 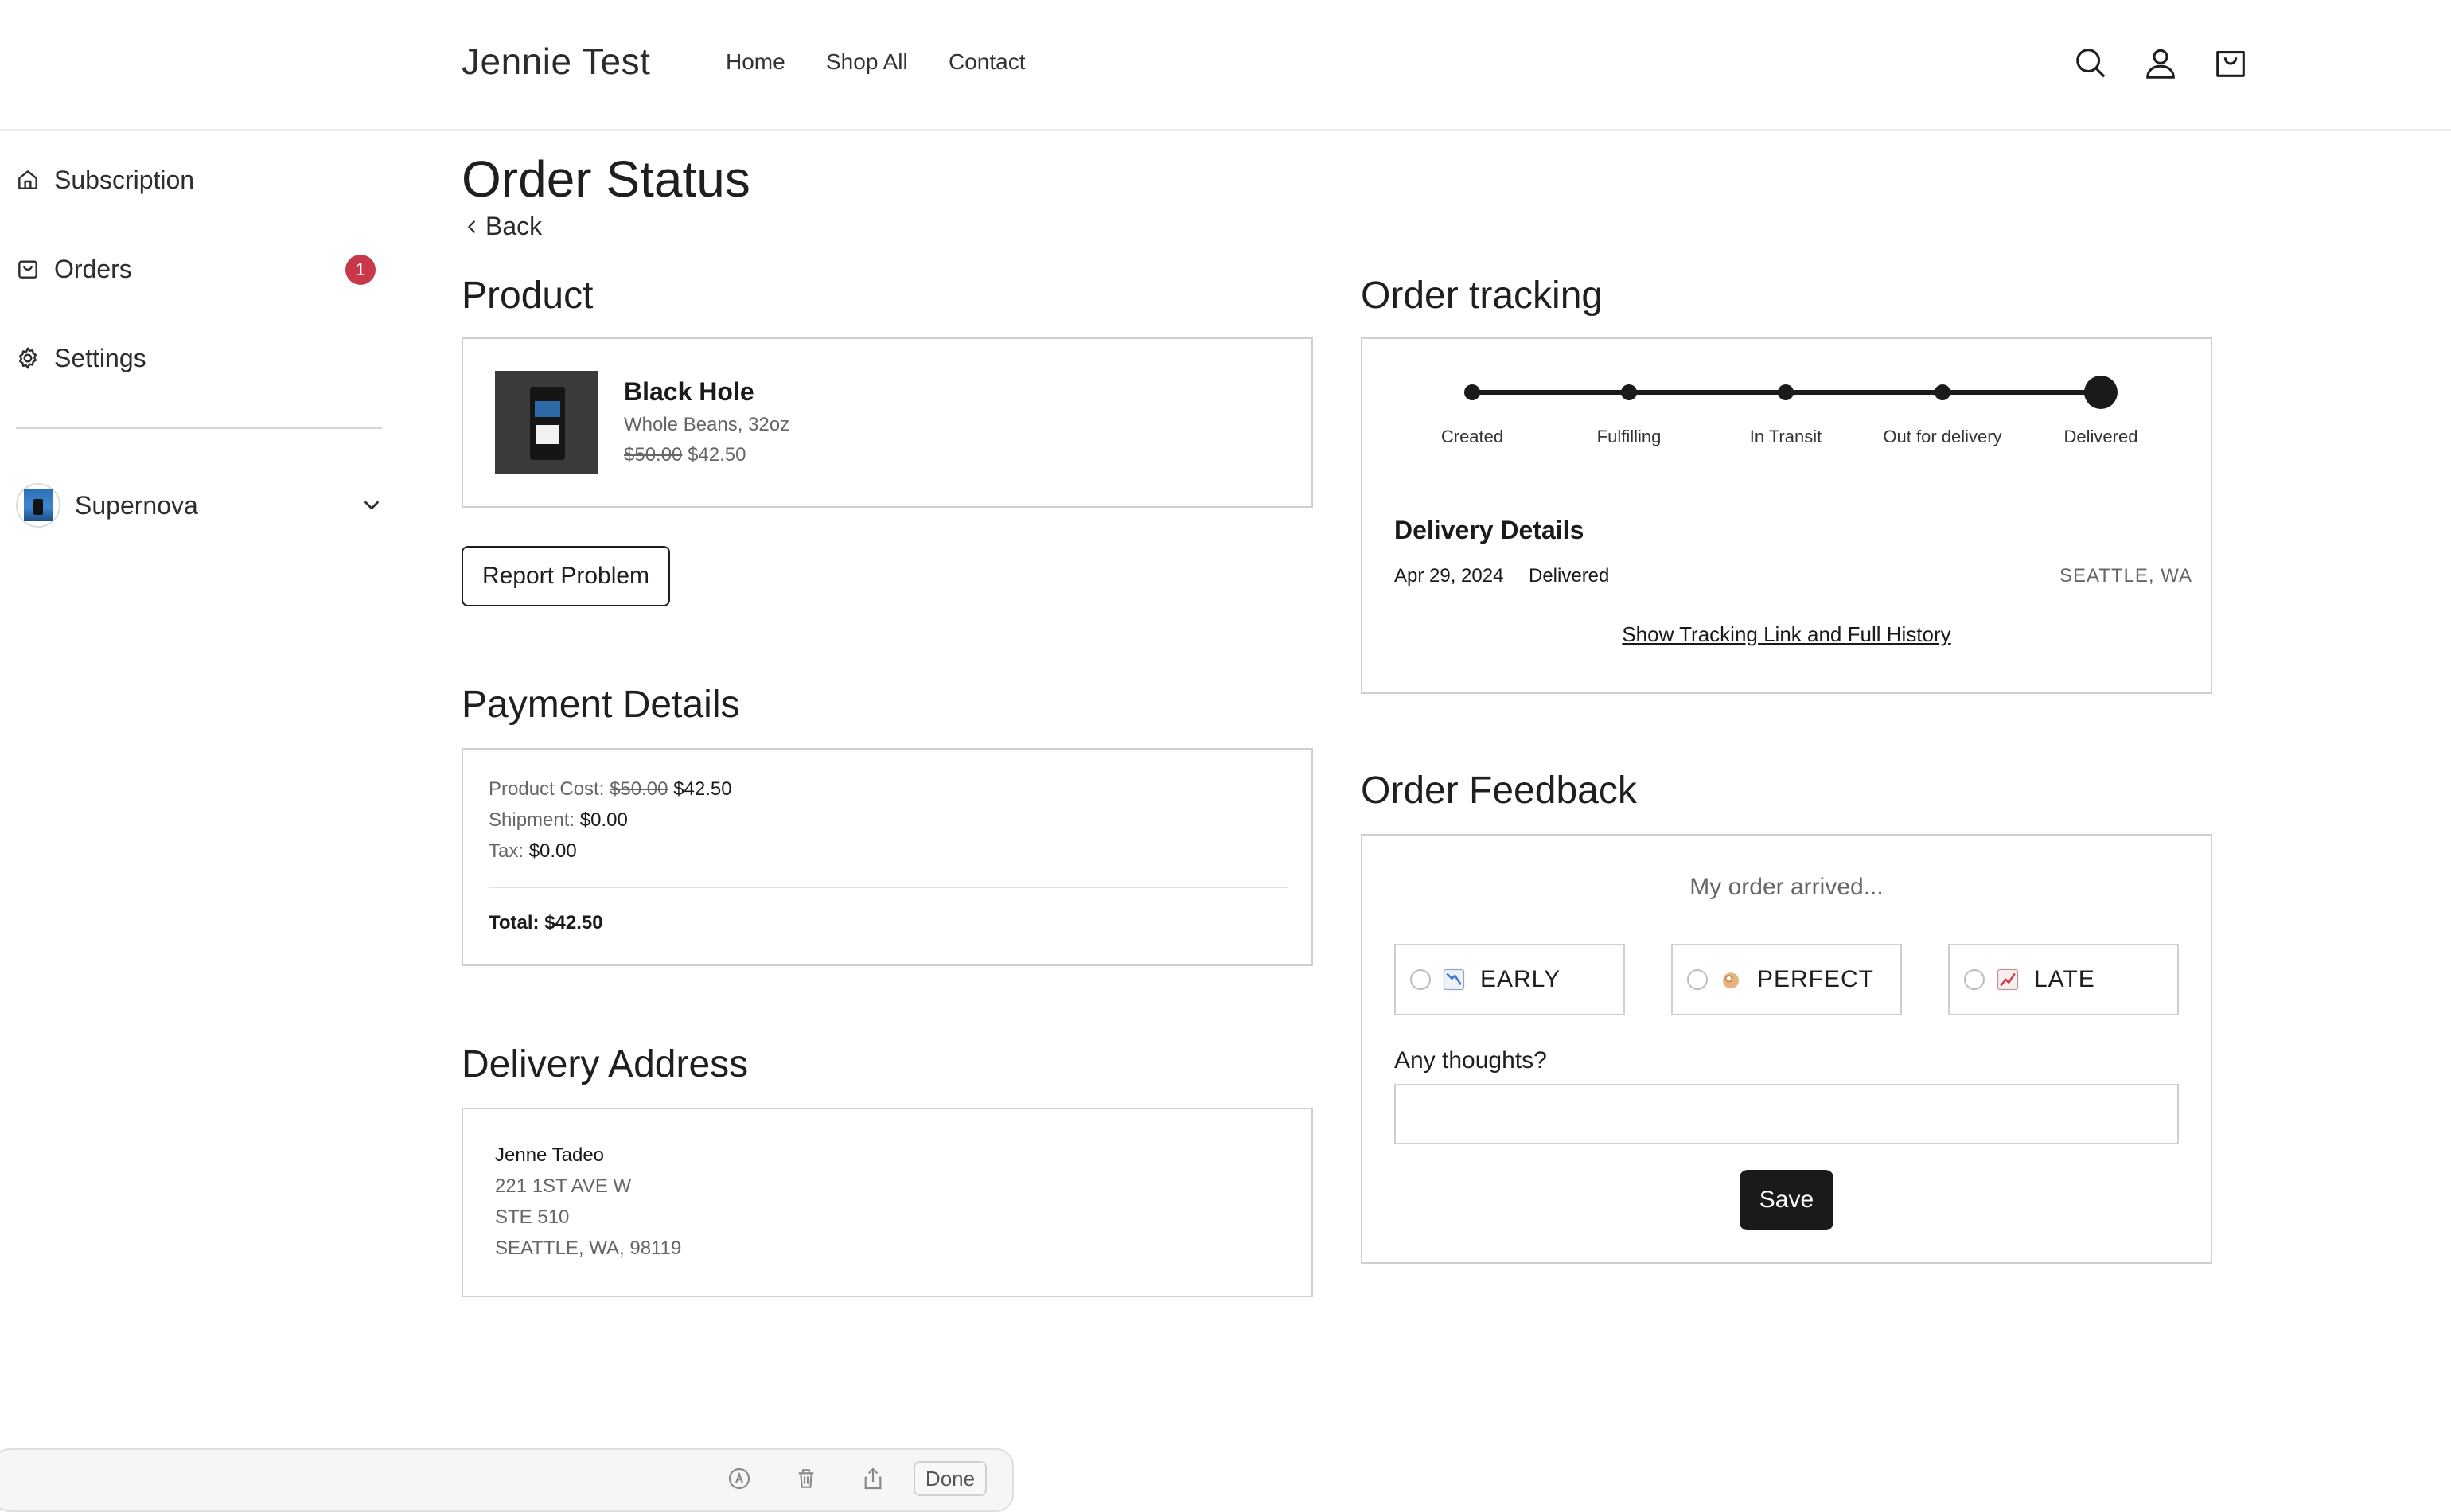 What do you see at coordinates (198, 180) in the screenshot?
I see `sidebar-item-subscription: Subscription` at bounding box center [198, 180].